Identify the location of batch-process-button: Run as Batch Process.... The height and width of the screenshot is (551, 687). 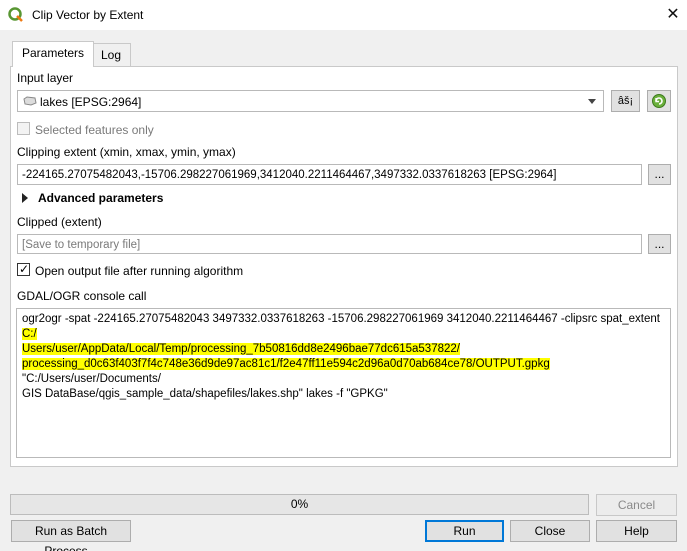
(71, 535).